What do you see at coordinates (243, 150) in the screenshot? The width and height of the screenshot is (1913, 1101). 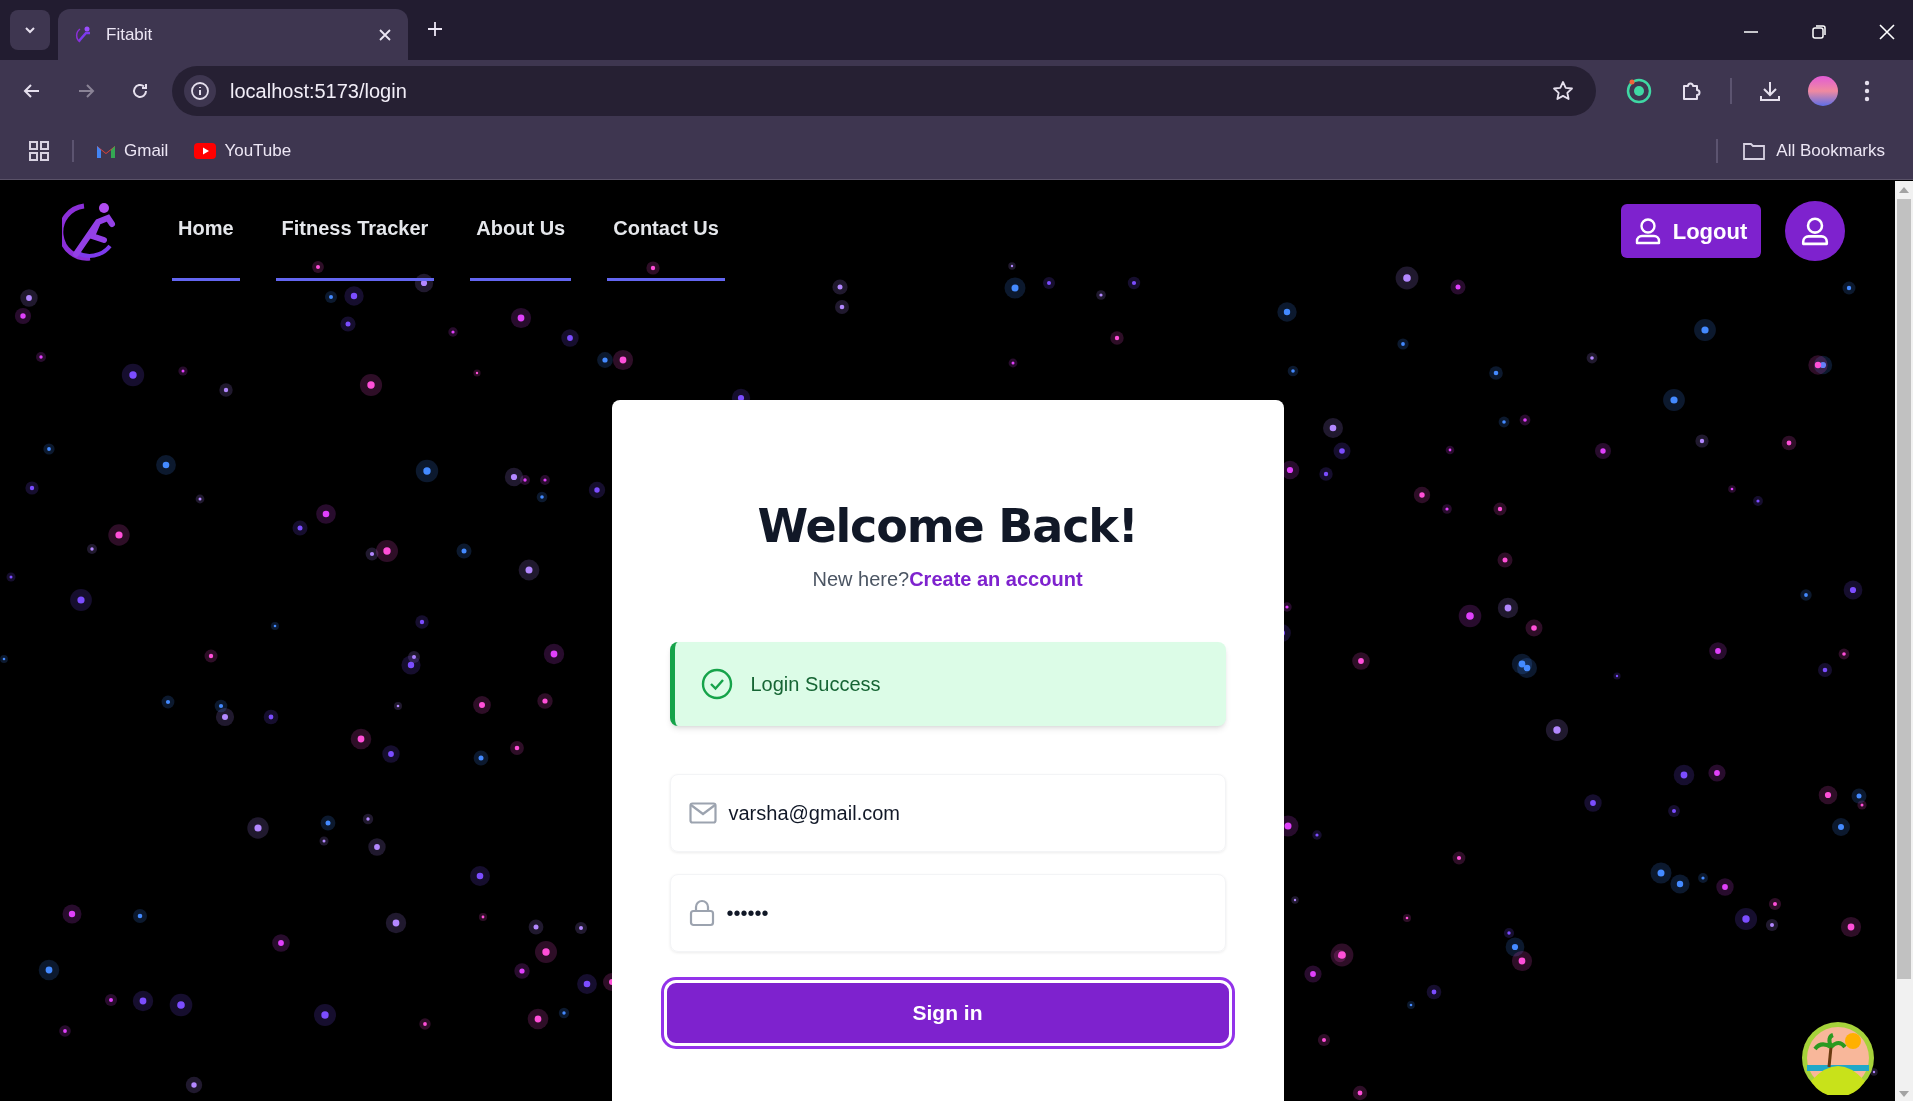 I see `bookmark-link: YouTube` at bounding box center [243, 150].